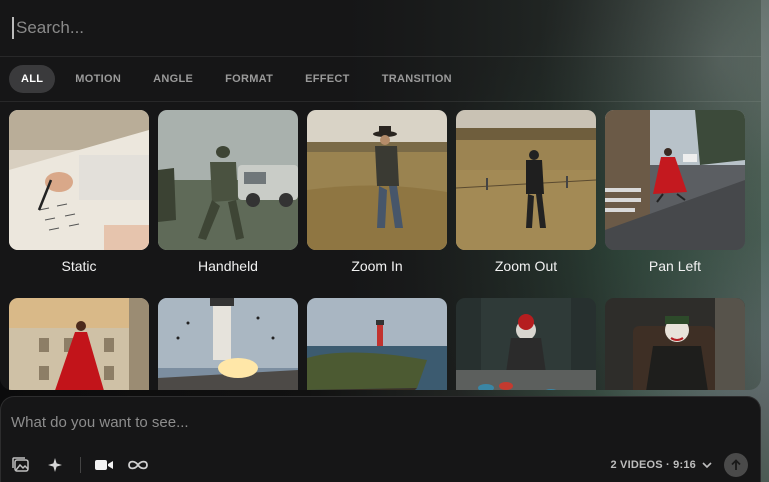 The image size is (769, 482). Describe the element at coordinates (79, 266) in the screenshot. I see `preset-label: Static` at that location.